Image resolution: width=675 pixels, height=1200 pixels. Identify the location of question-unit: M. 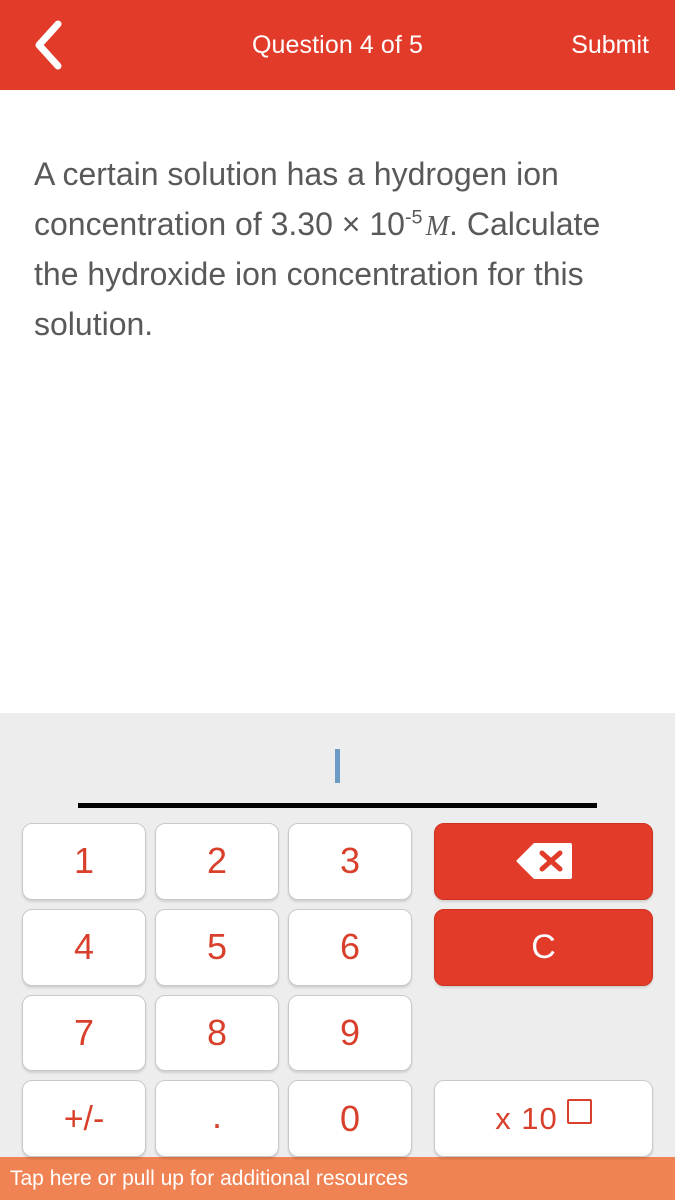
(437, 226).